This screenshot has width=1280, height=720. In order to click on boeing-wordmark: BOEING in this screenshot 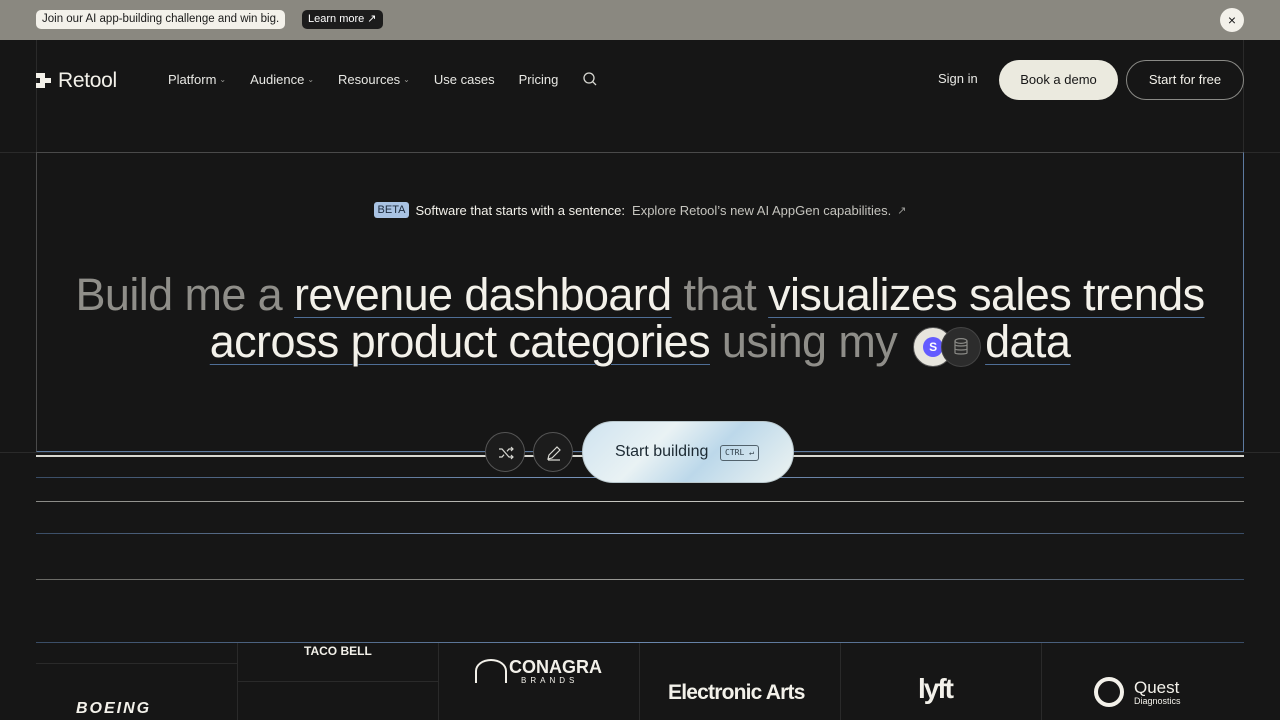, I will do `click(114, 708)`.